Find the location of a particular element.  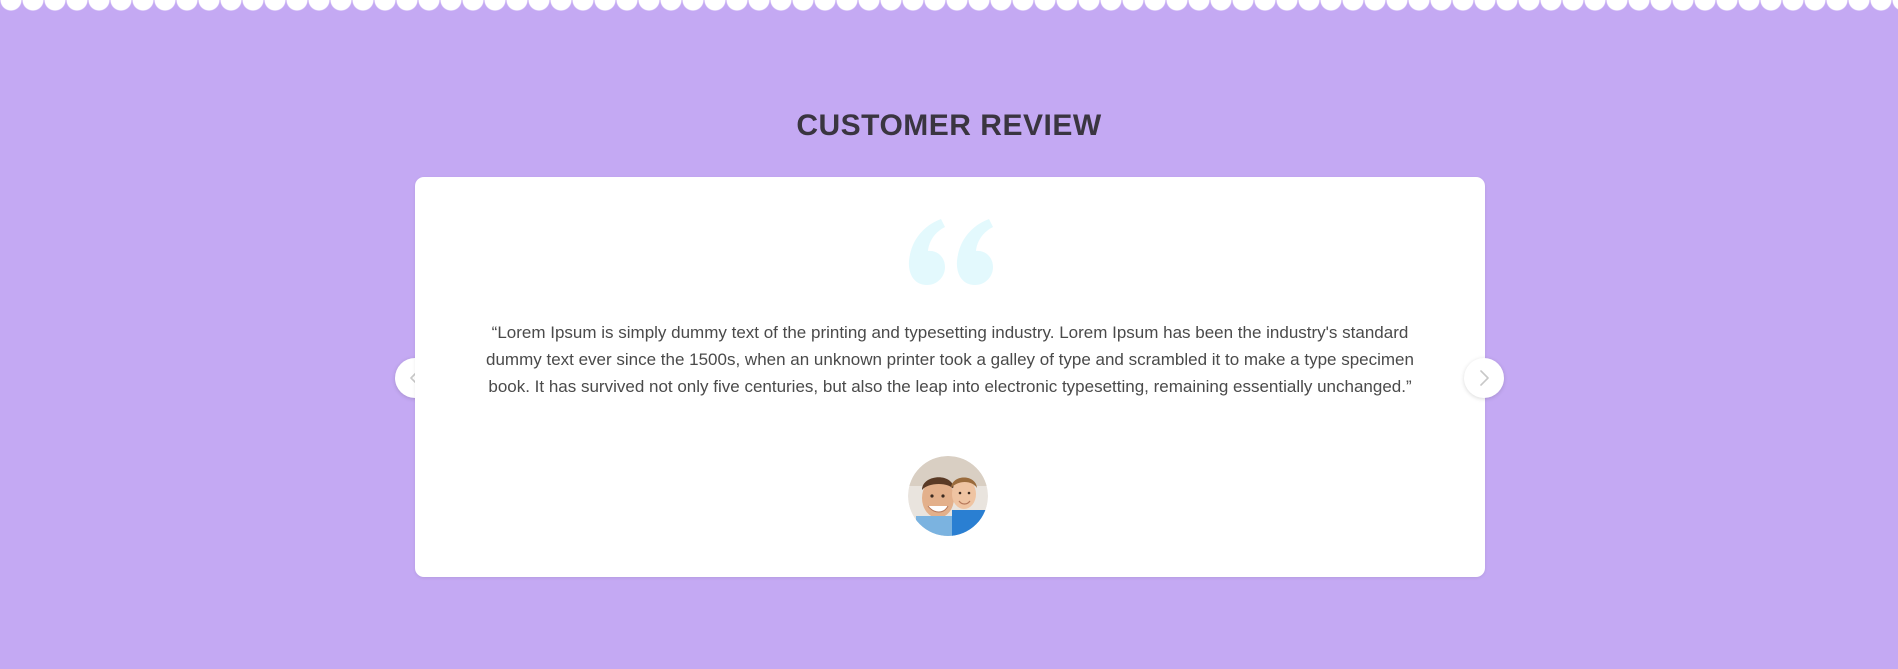

chevron-right-icon is located at coordinates (1484, 378).